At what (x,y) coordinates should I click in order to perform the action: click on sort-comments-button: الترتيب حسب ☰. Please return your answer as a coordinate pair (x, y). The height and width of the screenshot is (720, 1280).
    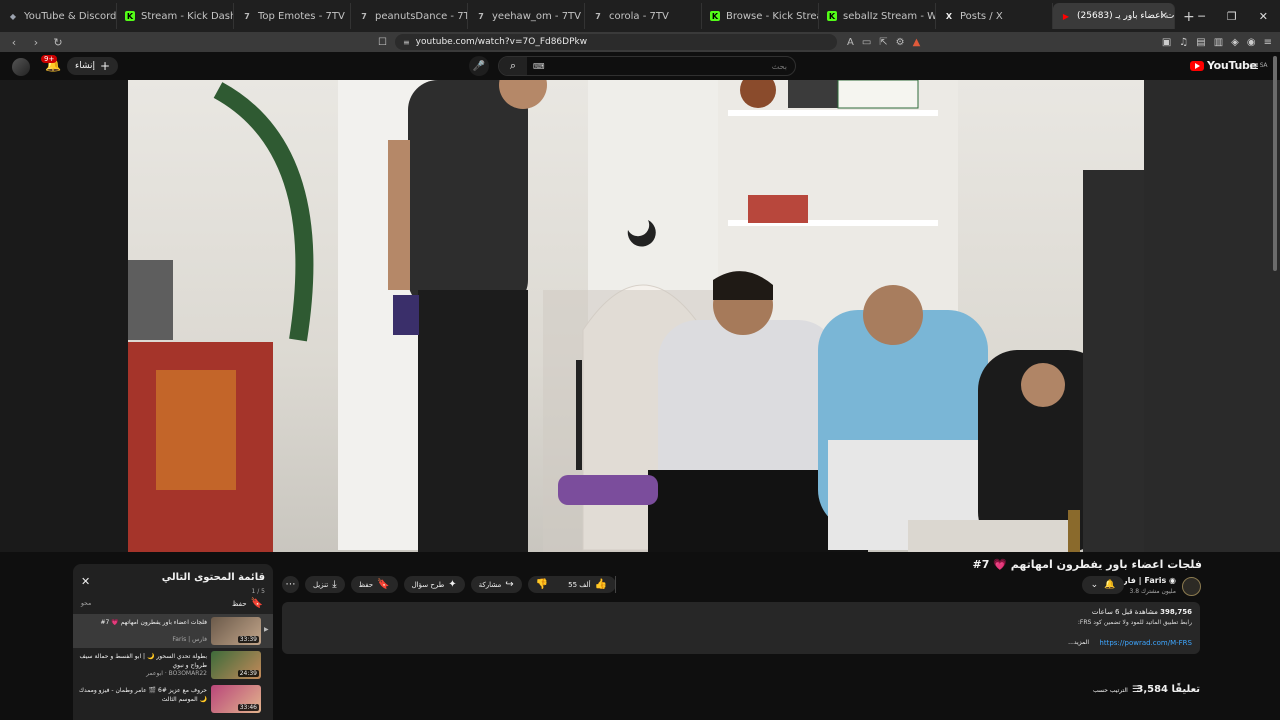
    Looking at the image, I should click on (1116, 690).